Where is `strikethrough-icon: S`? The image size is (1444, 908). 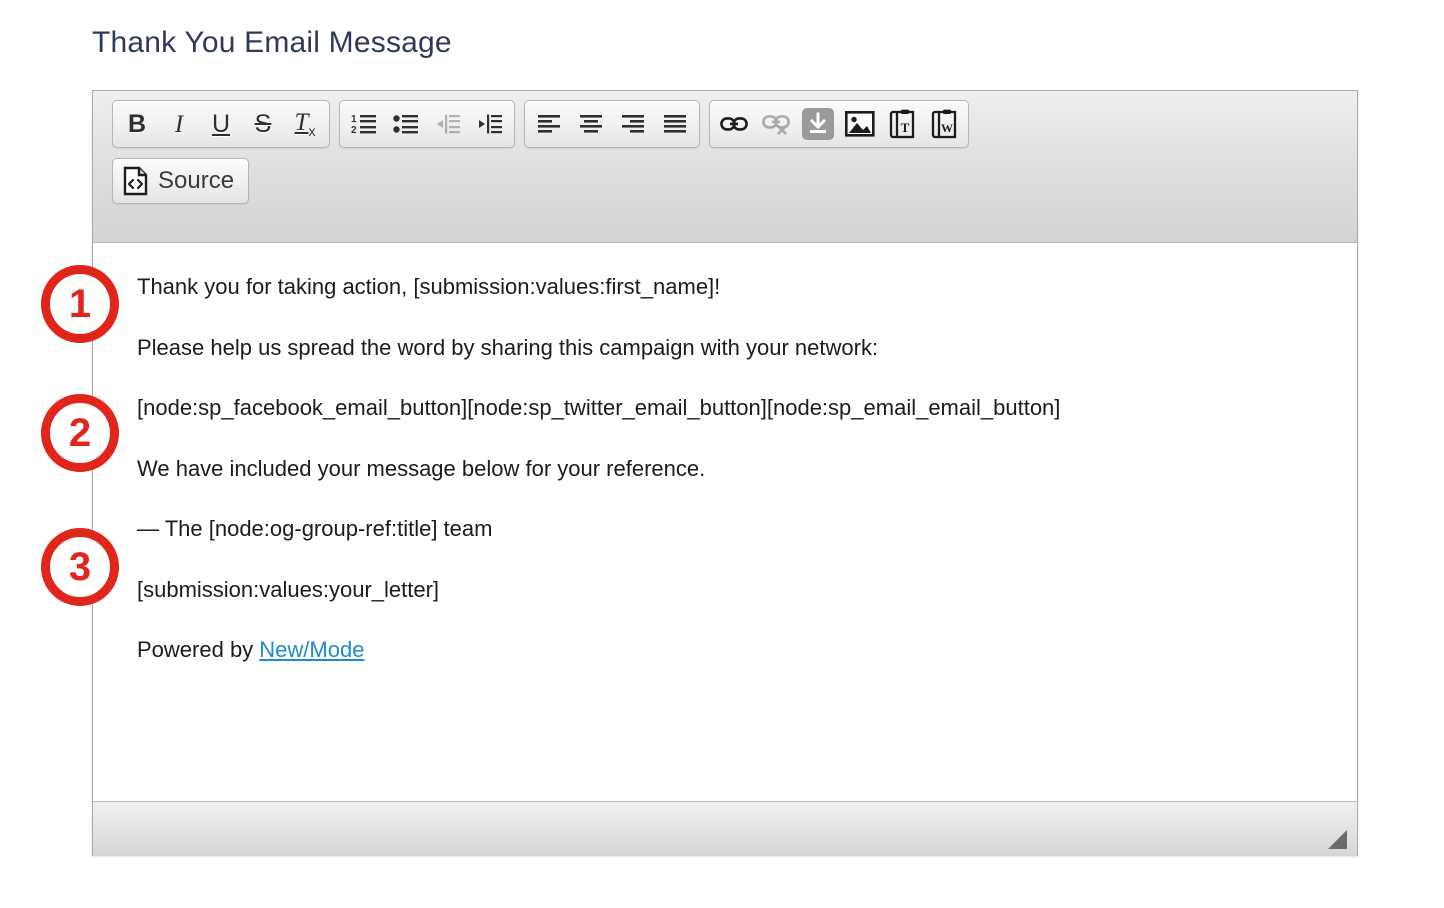 strikethrough-icon: S is located at coordinates (263, 123).